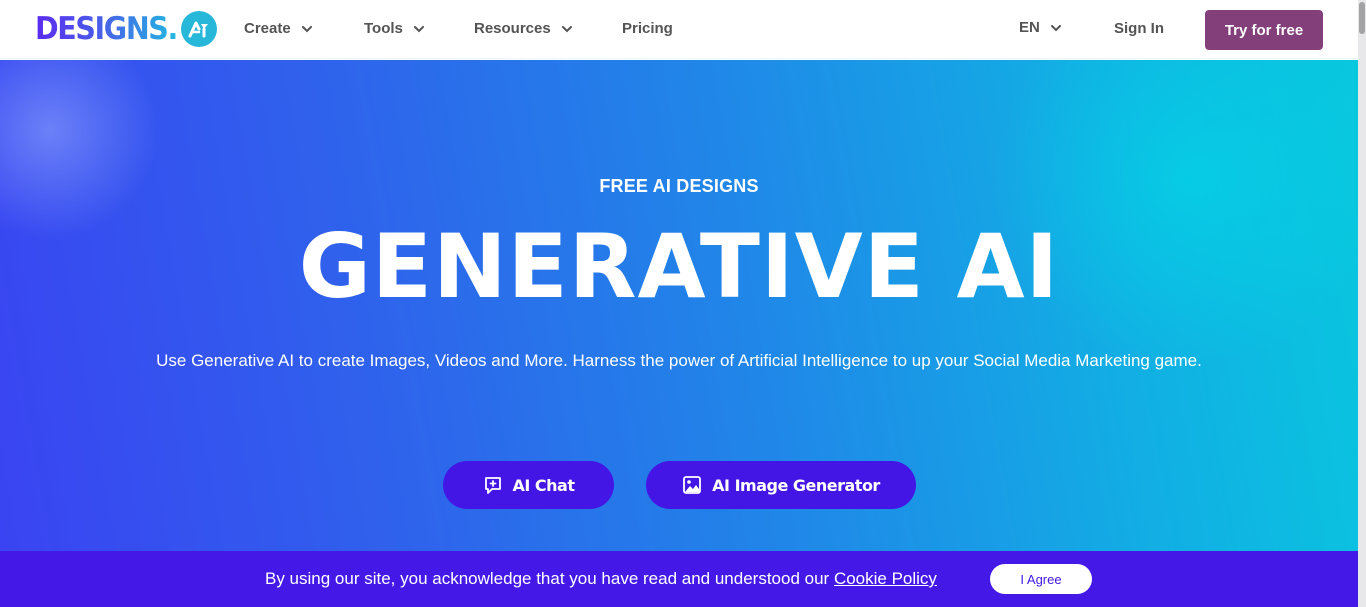 This screenshot has height=607, width=1366. I want to click on ai-chat-label: AI Chat, so click(543, 485).